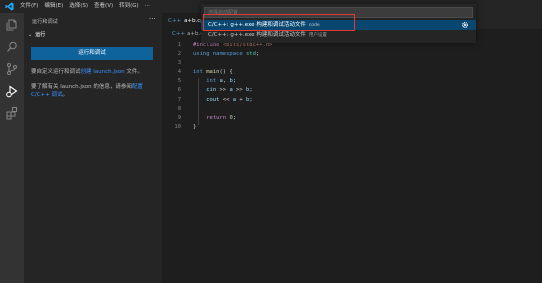 The image size is (542, 283). Describe the element at coordinates (314, 25) in the screenshot. I see `quick-pick-item-desc: code` at that location.